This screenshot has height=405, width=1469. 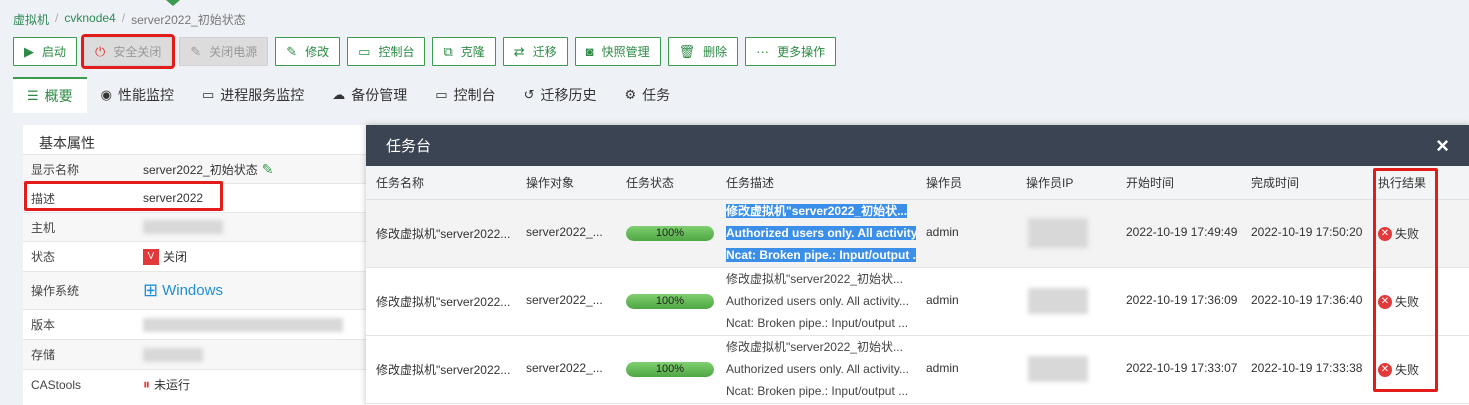 I want to click on windows-icon: ⊞, so click(x=151, y=290).